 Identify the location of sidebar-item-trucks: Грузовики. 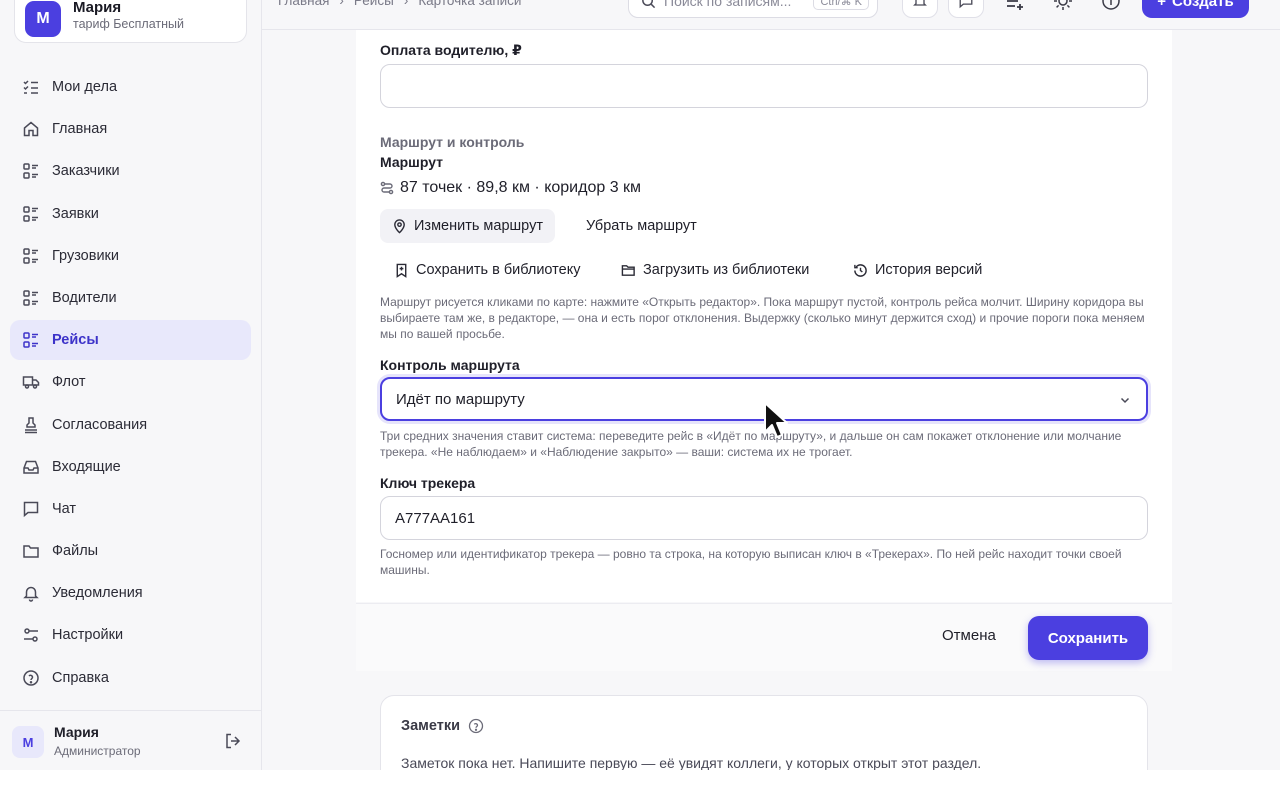
(130, 256).